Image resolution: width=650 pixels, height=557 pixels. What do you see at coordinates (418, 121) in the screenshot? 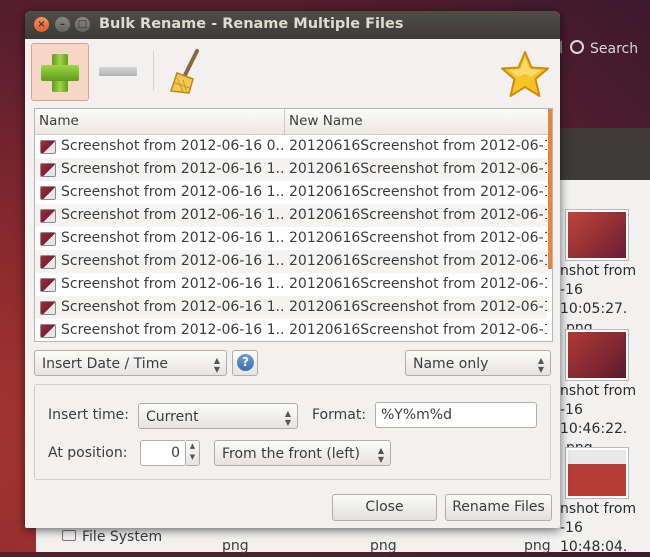
I see `column-header-new-name: New Name` at bounding box center [418, 121].